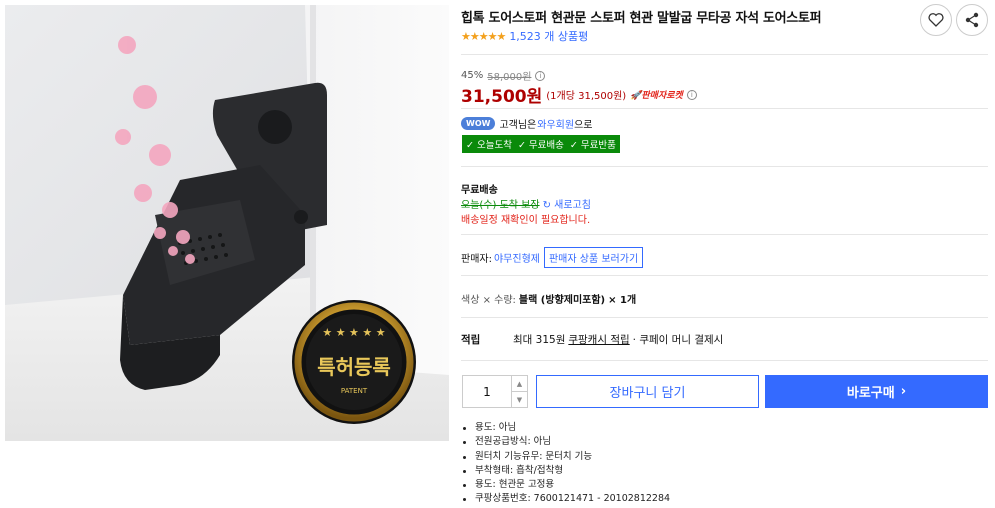  Describe the element at coordinates (518, 125) in the screenshot. I see `membership-text: 고객님은` at that location.